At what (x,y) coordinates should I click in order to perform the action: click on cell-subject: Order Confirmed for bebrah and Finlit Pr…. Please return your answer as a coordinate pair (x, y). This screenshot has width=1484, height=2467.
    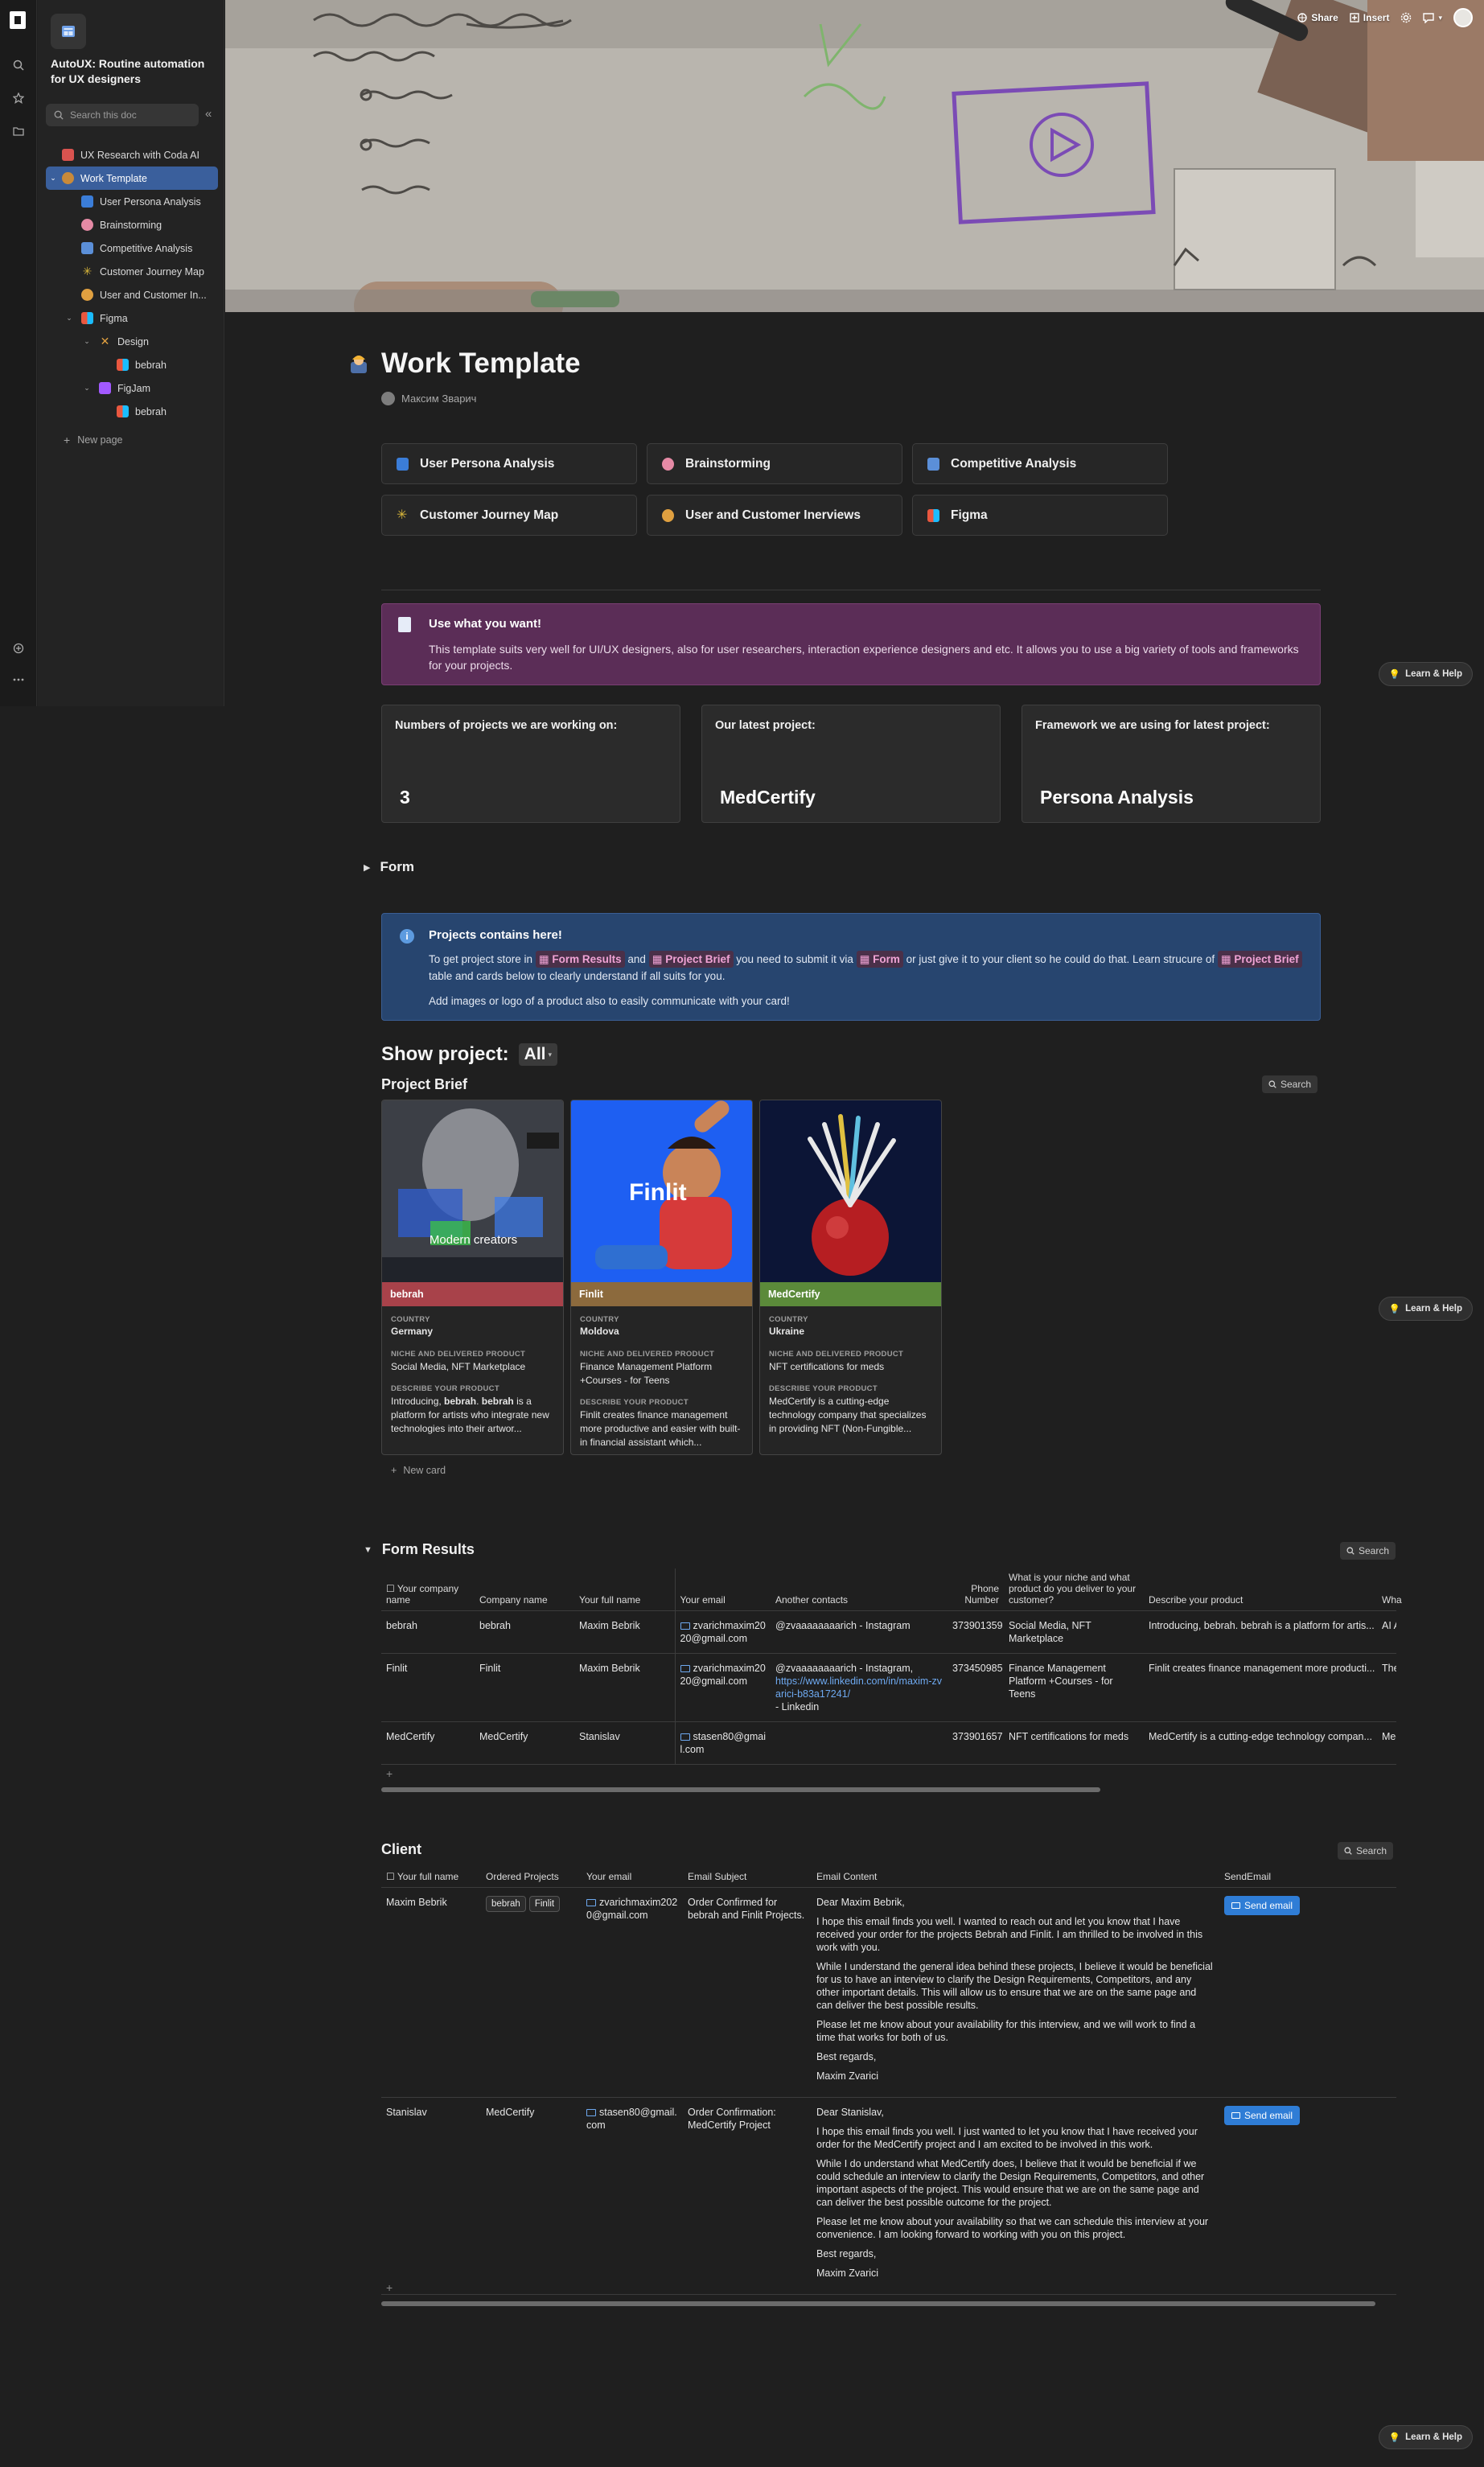
    Looking at the image, I should click on (748, 1992).